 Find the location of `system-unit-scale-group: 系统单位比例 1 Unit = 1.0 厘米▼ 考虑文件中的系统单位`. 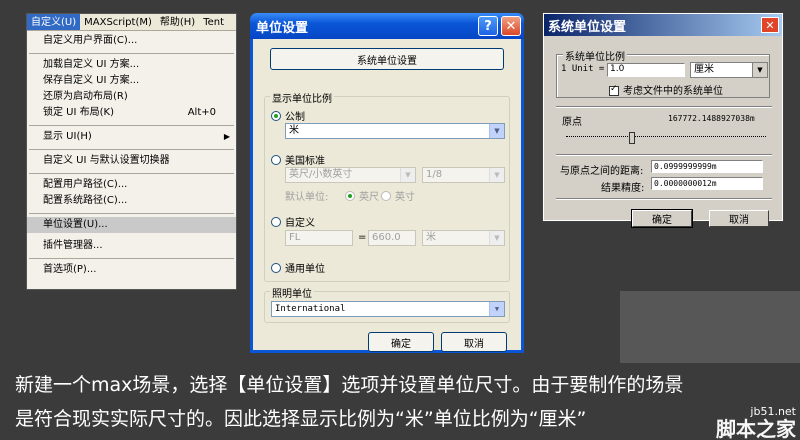

system-unit-scale-group: 系统单位比例 1 Unit = 1.0 厘米▼ 考虑文件中的系统单位 is located at coordinates (663, 73).